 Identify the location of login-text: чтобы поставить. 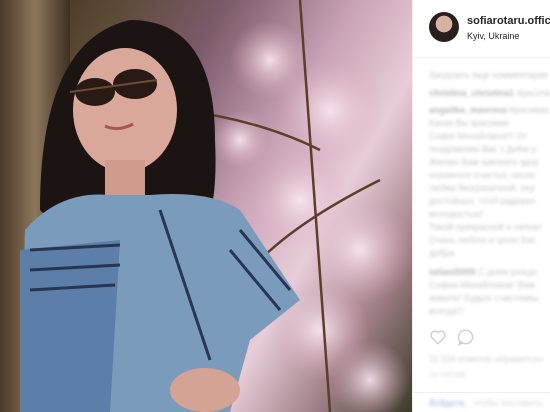
(508, 403).